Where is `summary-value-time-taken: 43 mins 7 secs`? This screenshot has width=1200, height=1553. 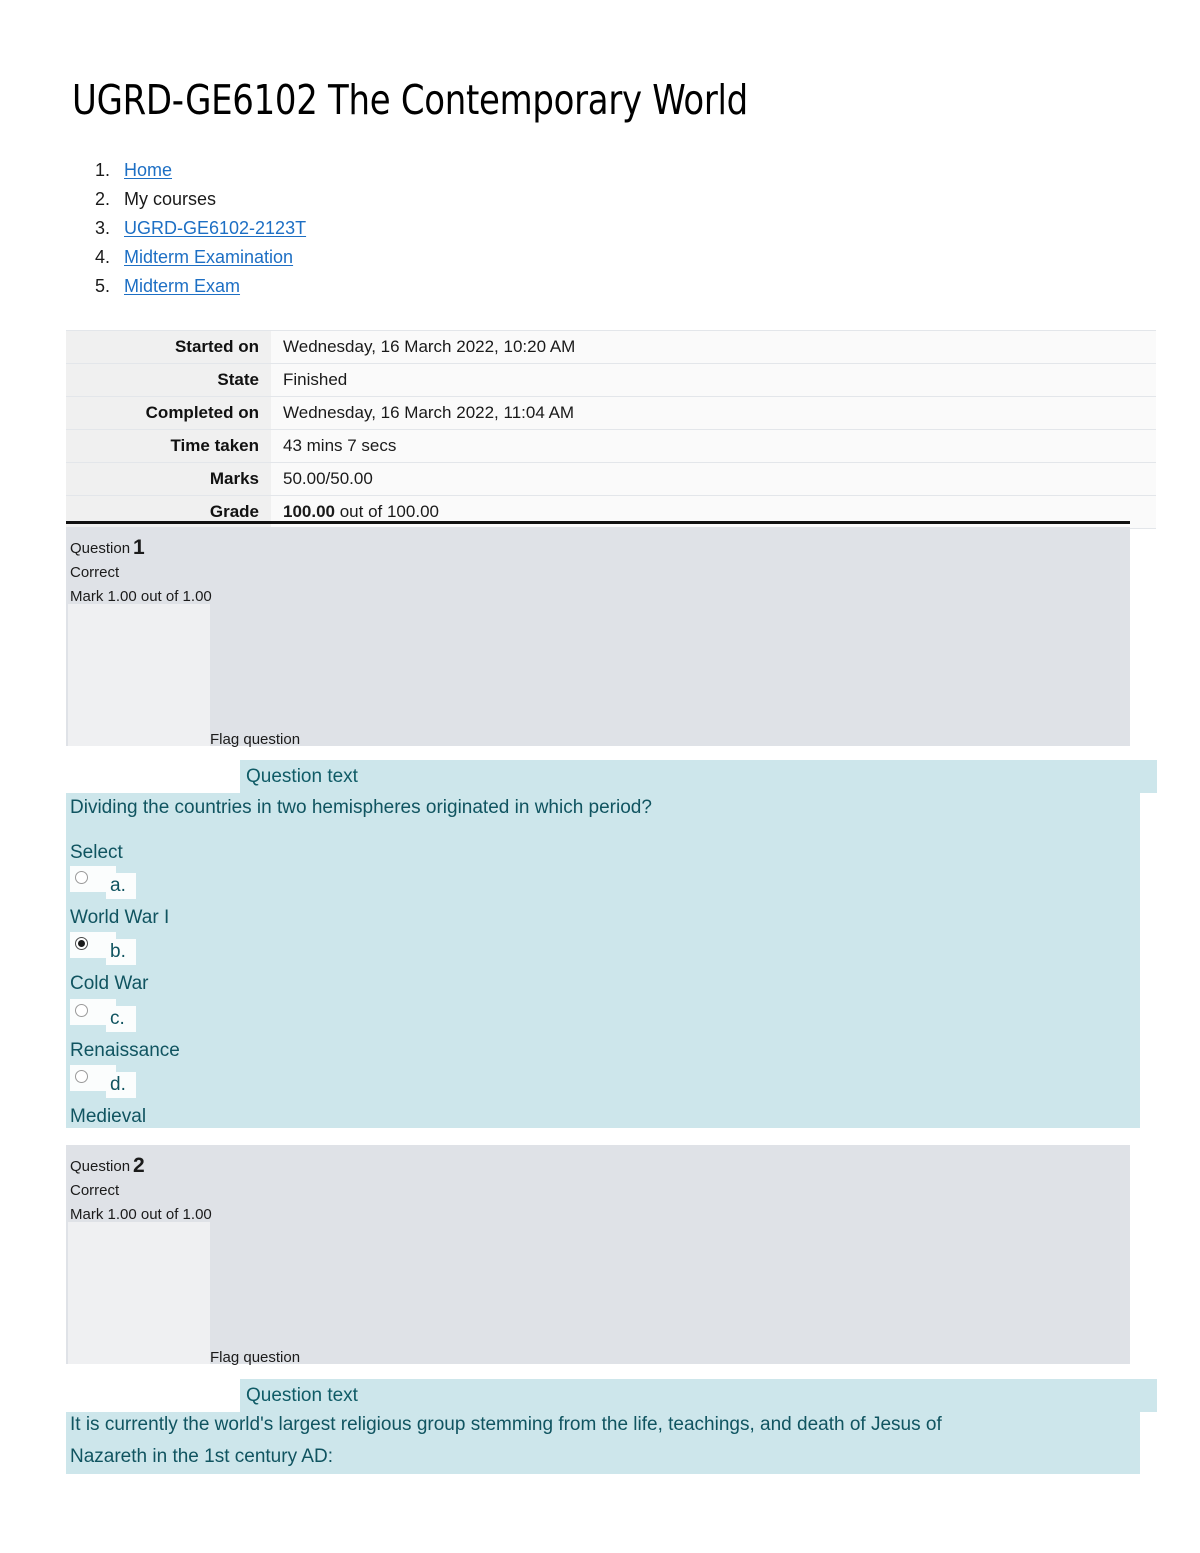
summary-value-time-taken: 43 mins 7 secs is located at coordinates (713, 446).